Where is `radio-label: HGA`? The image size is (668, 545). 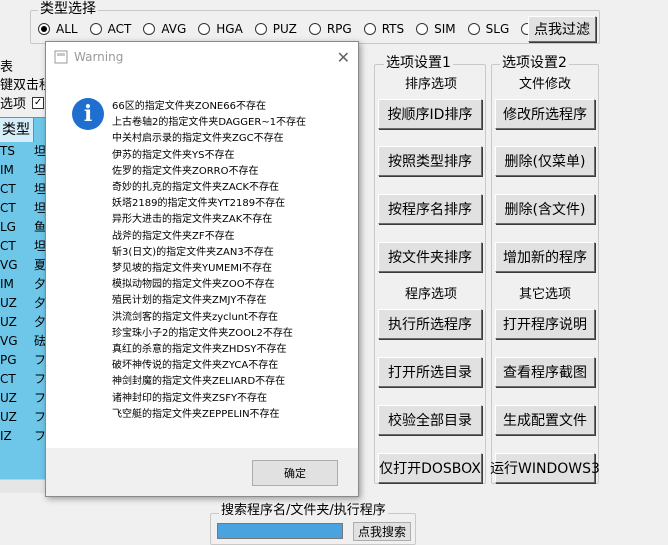
radio-label: HGA is located at coordinates (229, 29).